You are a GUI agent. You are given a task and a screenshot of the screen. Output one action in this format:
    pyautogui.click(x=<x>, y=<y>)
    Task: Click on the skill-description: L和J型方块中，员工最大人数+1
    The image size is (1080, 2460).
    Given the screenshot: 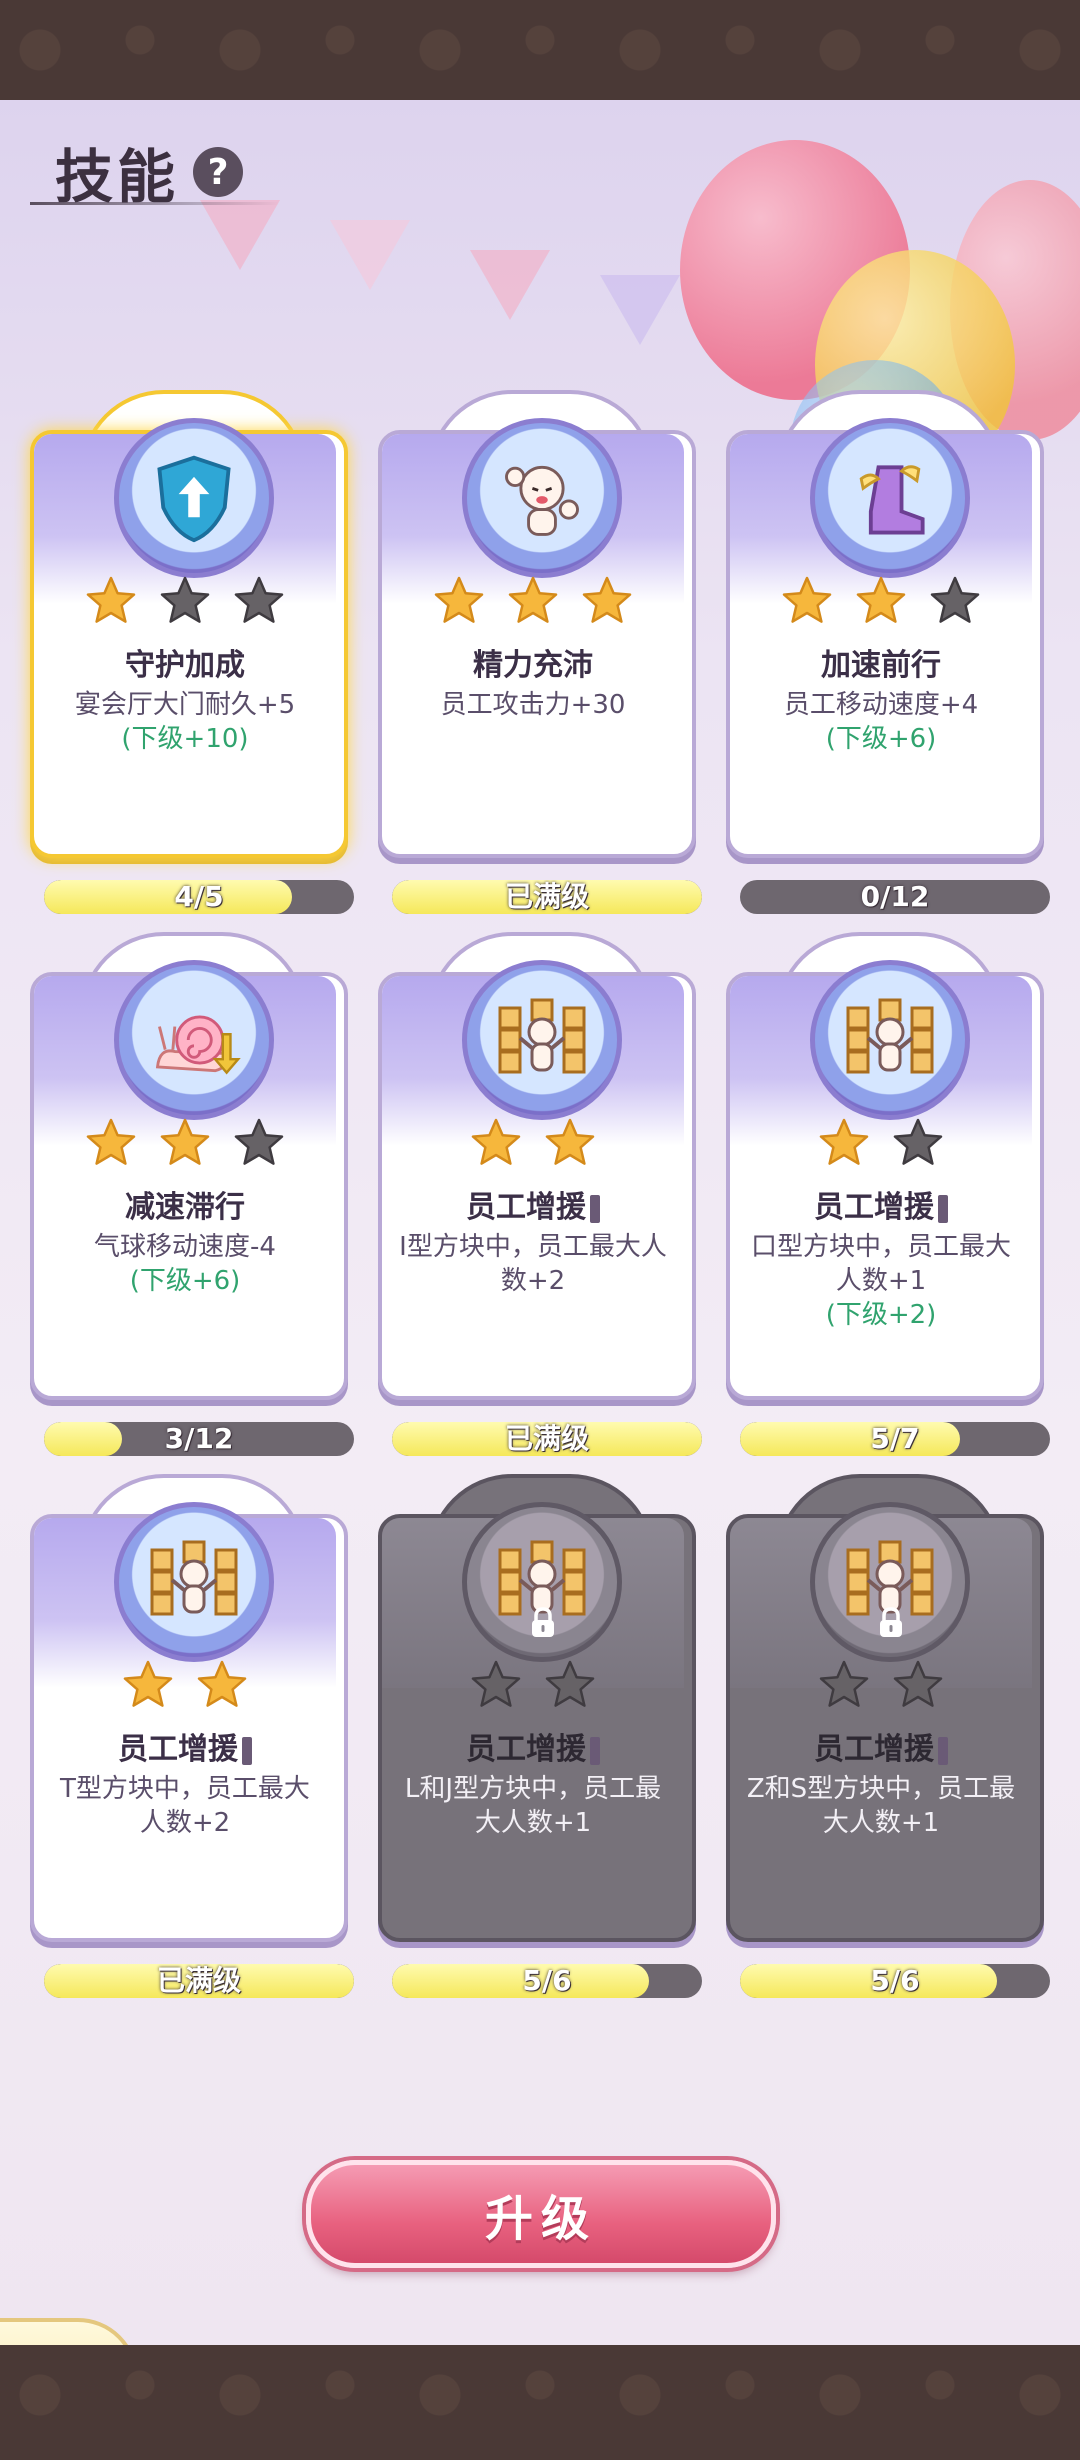 What is the action you would take?
    pyautogui.click(x=533, y=1806)
    